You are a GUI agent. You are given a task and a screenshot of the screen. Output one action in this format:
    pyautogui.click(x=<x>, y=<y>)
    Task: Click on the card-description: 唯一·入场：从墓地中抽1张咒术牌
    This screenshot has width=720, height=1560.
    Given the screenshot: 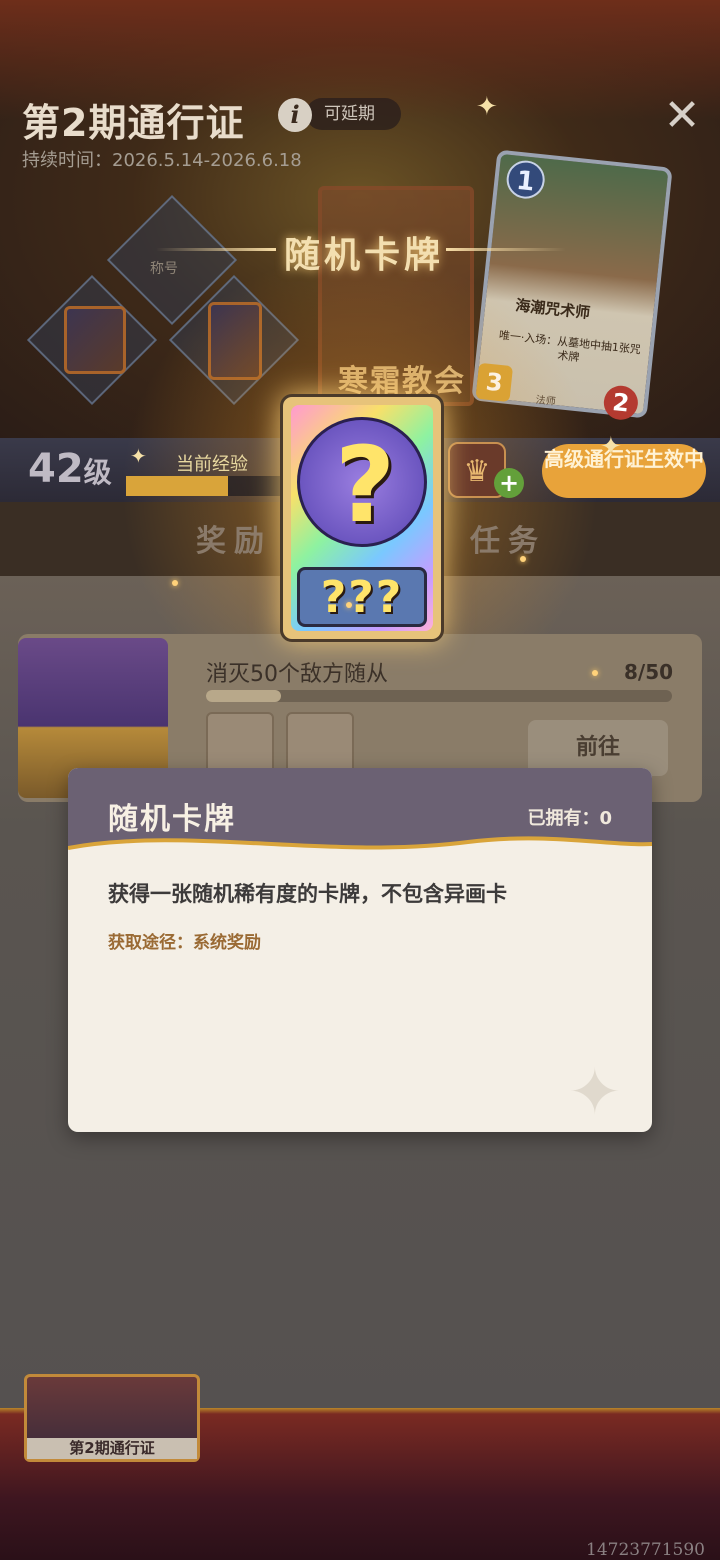 What is the action you would take?
    pyautogui.click(x=570, y=346)
    